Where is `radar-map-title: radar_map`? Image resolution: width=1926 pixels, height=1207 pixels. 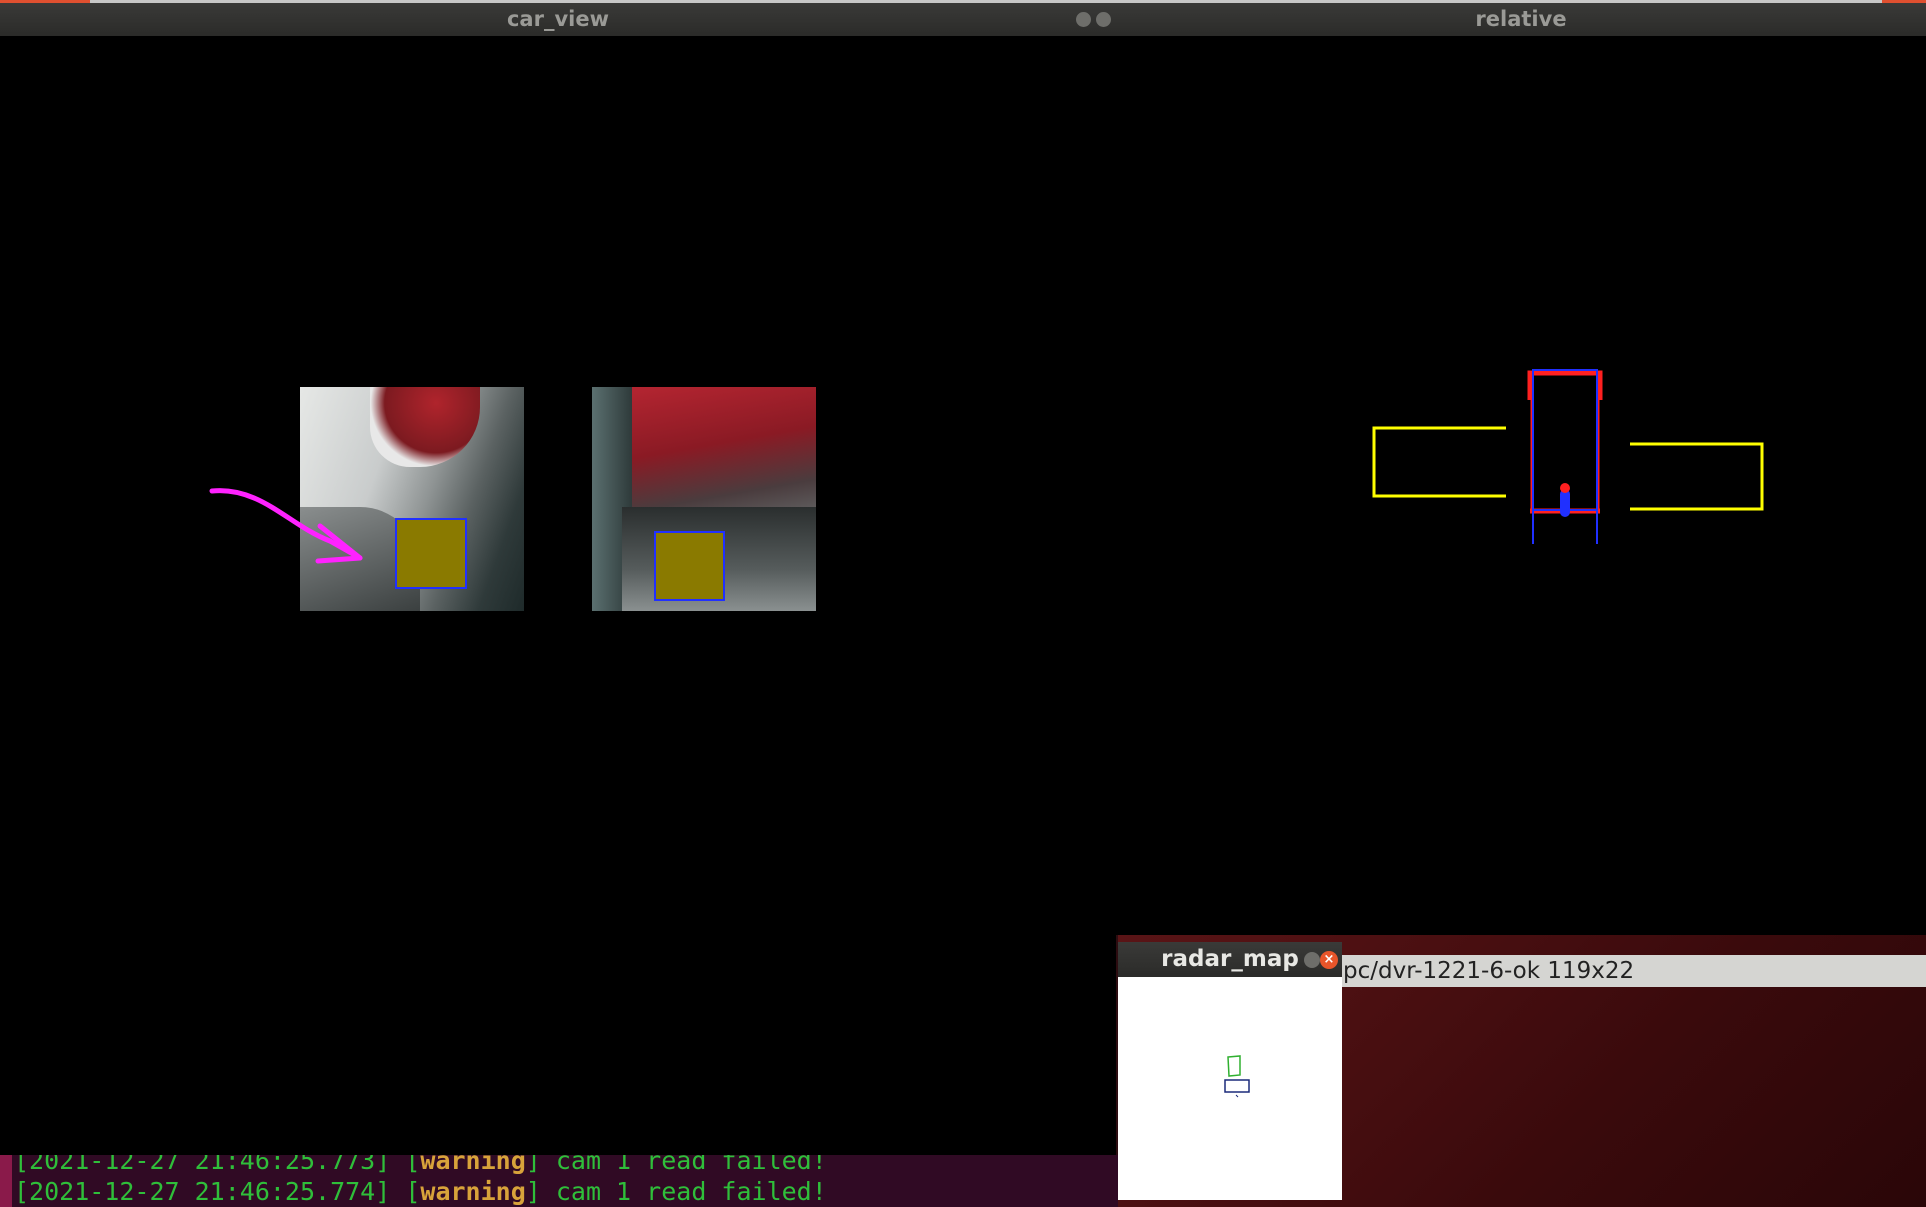 radar-map-title: radar_map is located at coordinates (1230, 959).